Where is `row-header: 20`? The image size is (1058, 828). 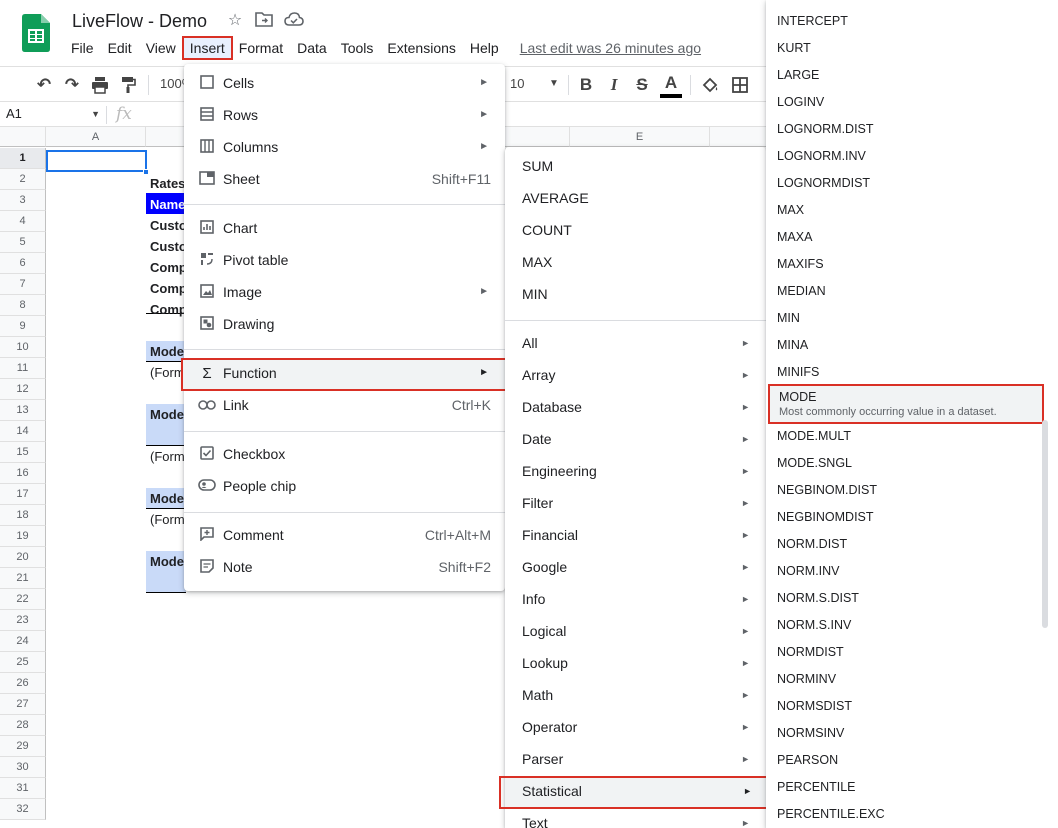 row-header: 20 is located at coordinates (23, 557).